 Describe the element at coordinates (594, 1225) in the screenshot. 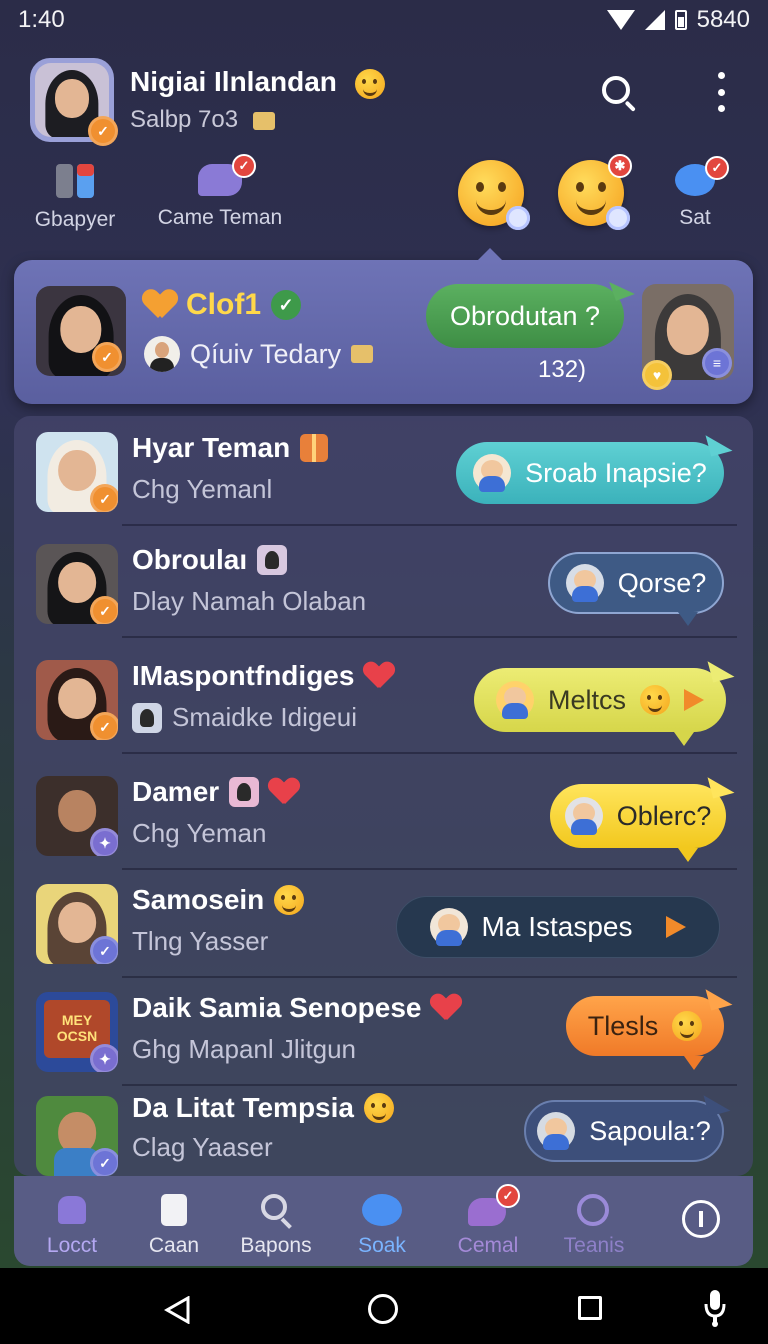

I see `nav-item-teanis: Teanis` at that location.